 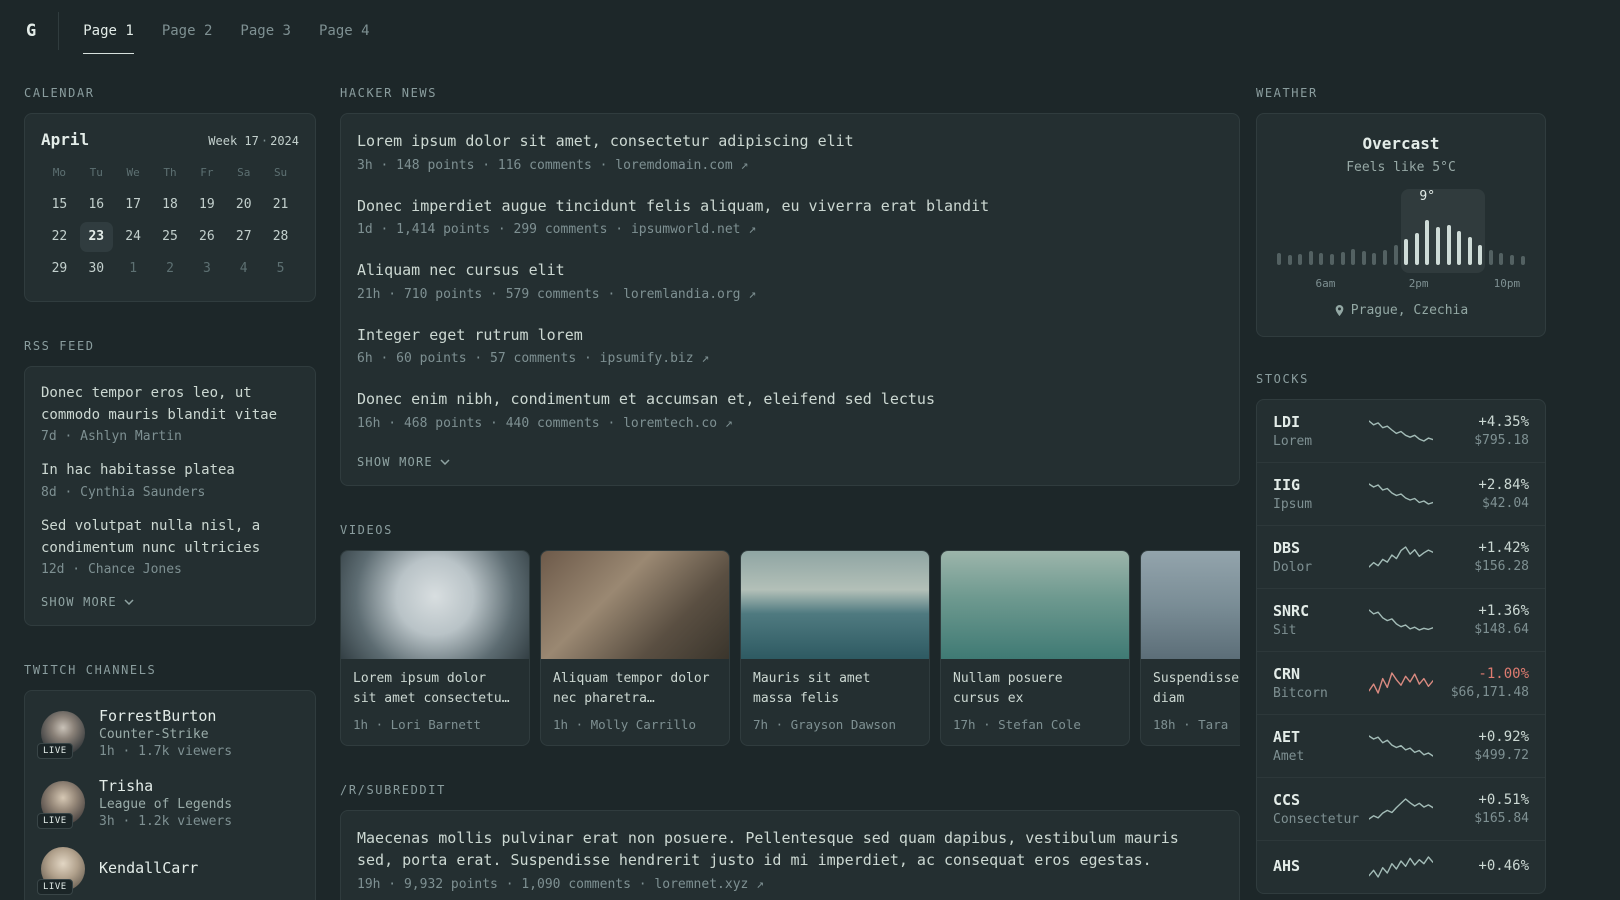 I want to click on hn-item-link: loremlandia.org, so click(x=681, y=294).